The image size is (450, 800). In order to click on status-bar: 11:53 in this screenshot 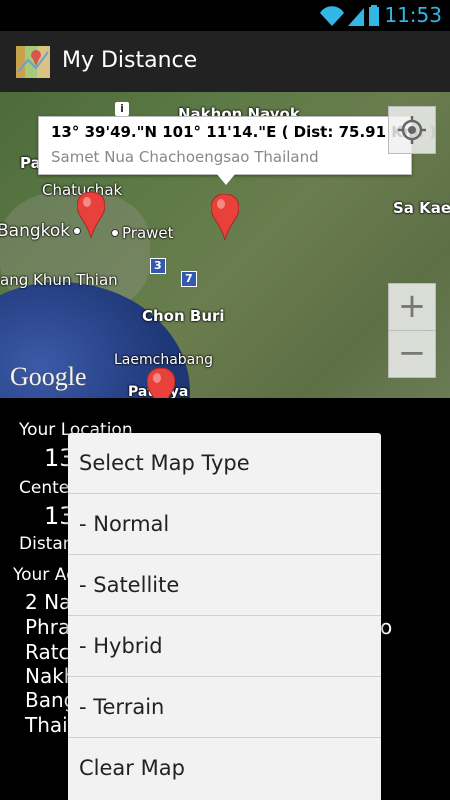, I will do `click(225, 15)`.